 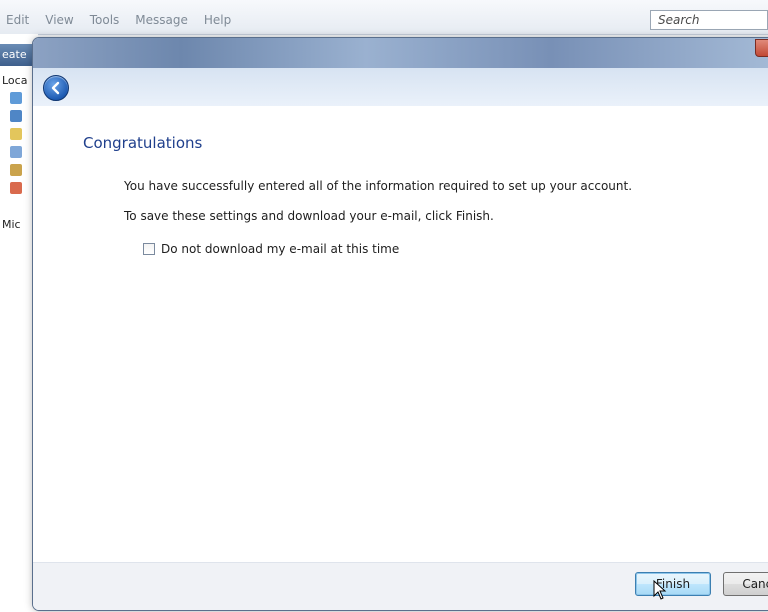 I want to click on do-not-download-label: Do not download my e-mail at this time, so click(x=280, y=249).